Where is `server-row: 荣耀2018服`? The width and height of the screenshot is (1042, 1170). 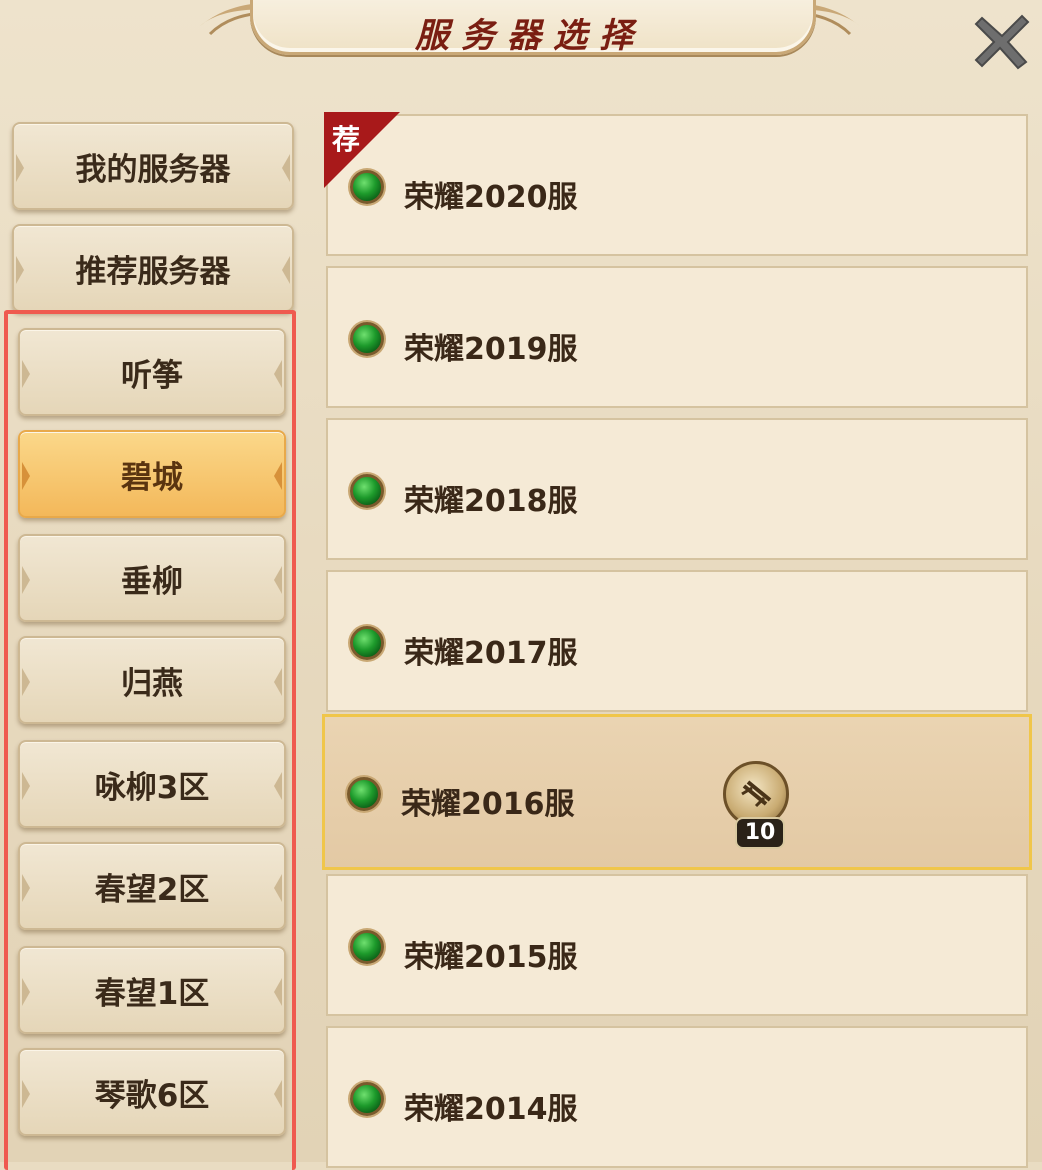 server-row: 荣耀2018服 is located at coordinates (677, 489).